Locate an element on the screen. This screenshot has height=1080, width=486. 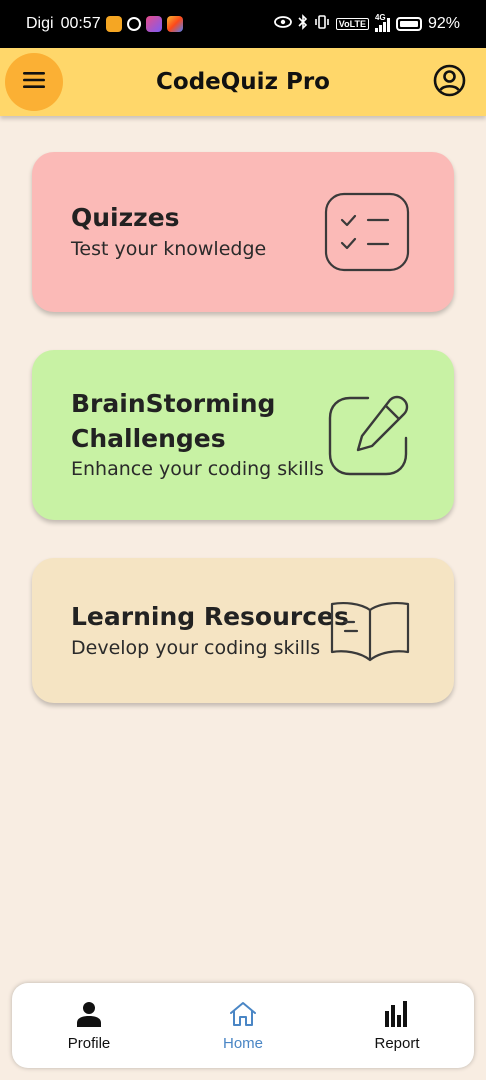
quizzes-card: Quizzes Test your knowledge is located at coordinates (243, 232).